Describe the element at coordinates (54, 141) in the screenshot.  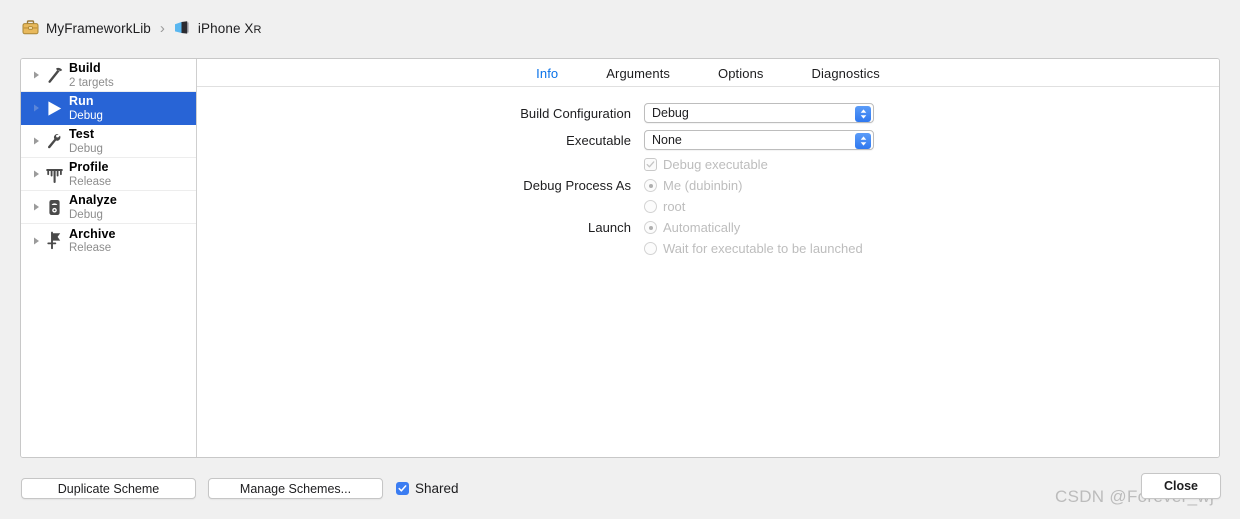
I see `wrench-icon` at that location.